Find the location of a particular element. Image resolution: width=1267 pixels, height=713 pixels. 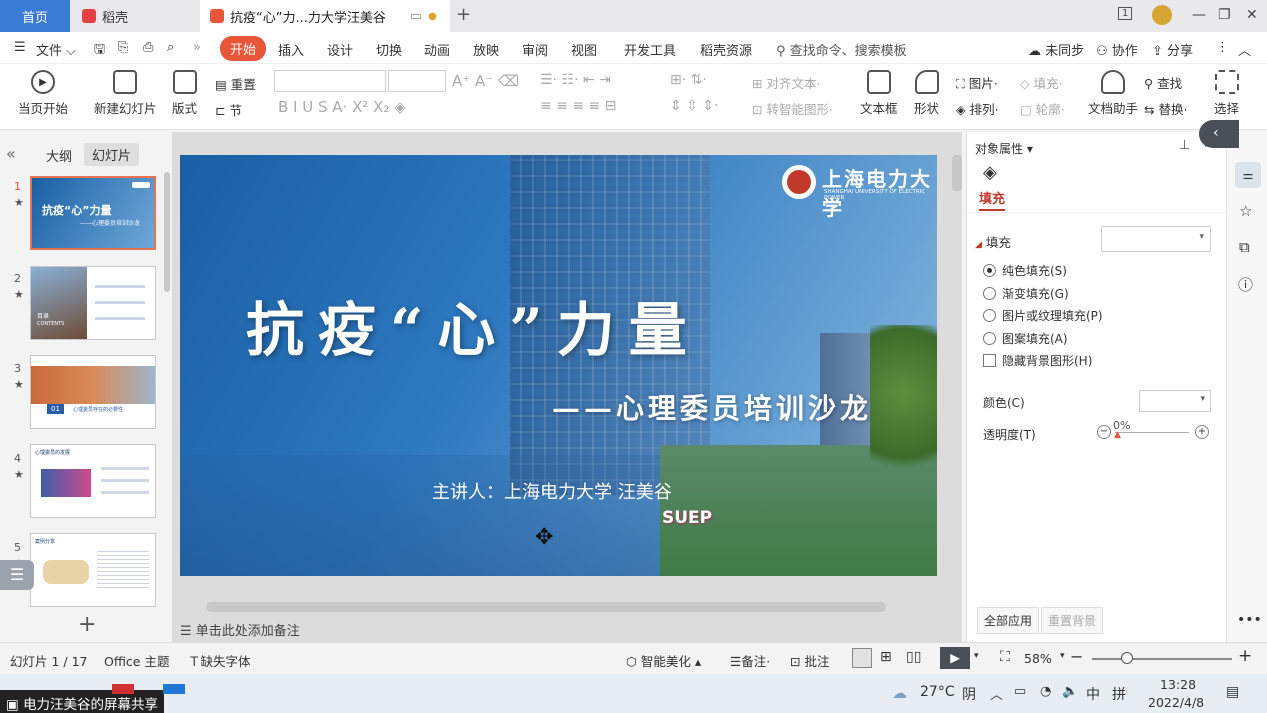

tab-fill: 填充 is located at coordinates (992, 199).